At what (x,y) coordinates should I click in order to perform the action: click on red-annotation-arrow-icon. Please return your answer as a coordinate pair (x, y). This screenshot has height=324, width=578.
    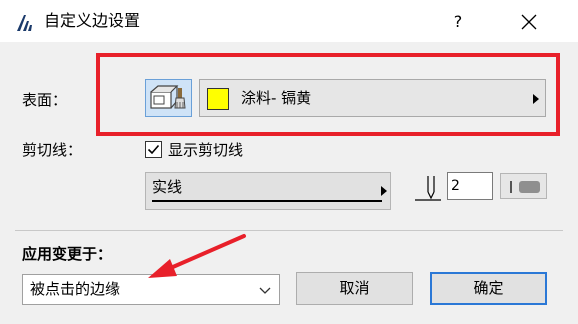
    Looking at the image, I should click on (197, 256).